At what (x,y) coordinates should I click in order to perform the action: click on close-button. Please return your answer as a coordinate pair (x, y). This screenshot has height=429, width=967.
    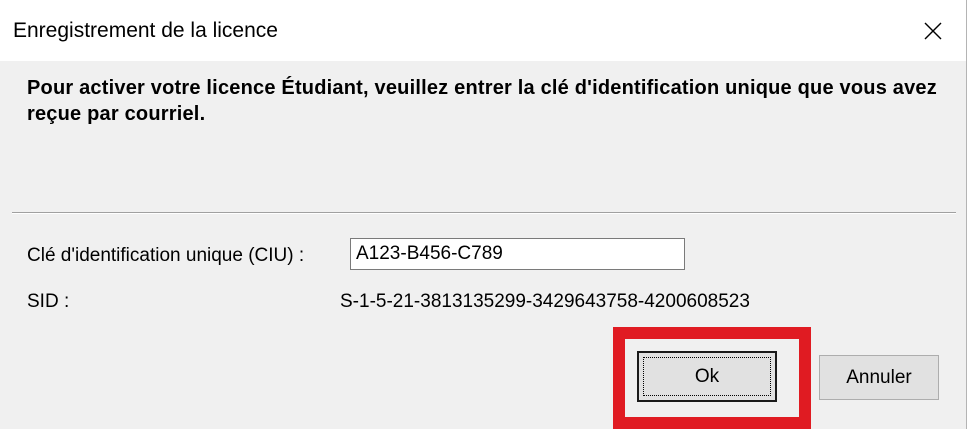
    Looking at the image, I should click on (933, 30).